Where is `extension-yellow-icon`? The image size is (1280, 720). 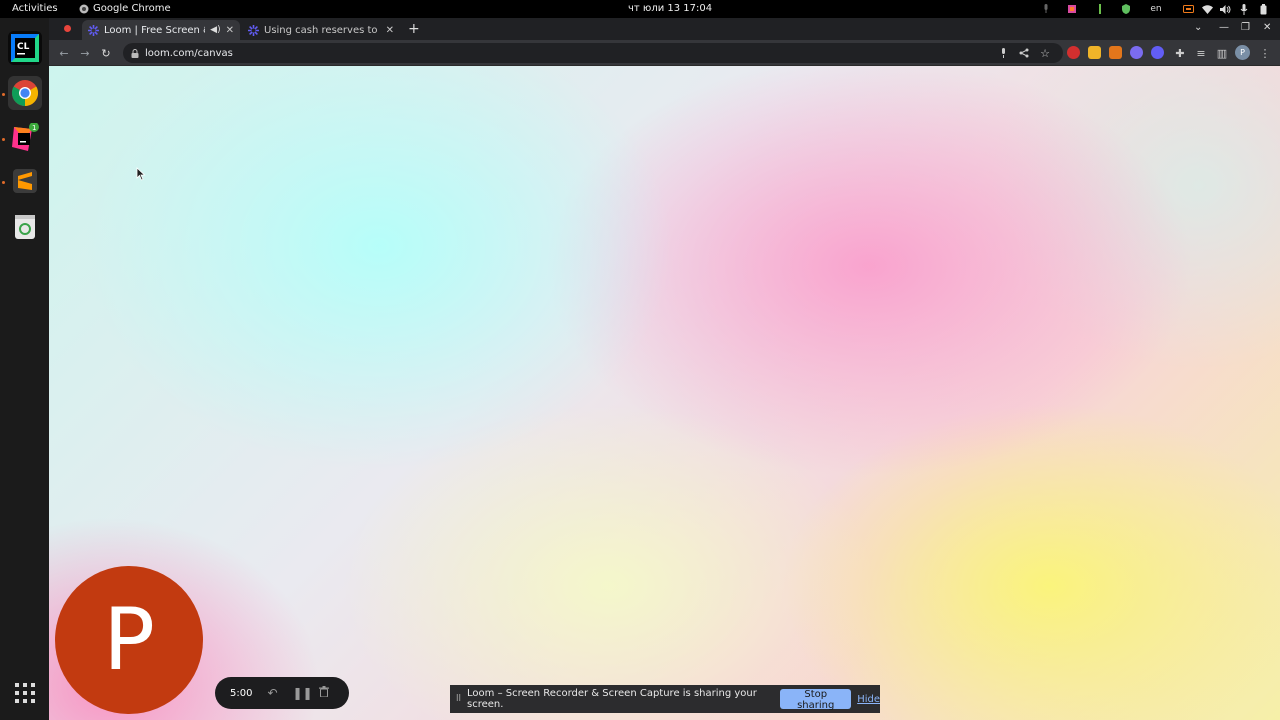 extension-yellow-icon is located at coordinates (1094, 52).